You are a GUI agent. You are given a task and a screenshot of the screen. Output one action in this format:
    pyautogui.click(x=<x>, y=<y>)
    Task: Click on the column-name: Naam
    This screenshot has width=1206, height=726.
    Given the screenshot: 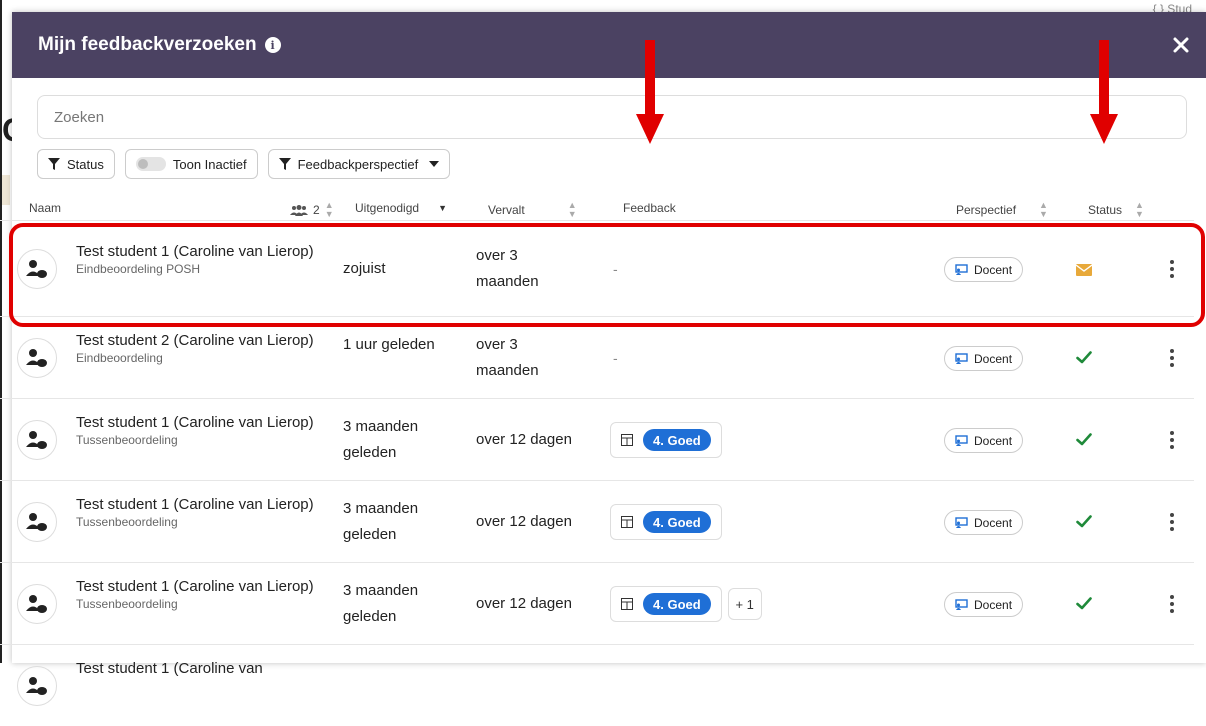 What is the action you would take?
    pyautogui.click(x=45, y=208)
    